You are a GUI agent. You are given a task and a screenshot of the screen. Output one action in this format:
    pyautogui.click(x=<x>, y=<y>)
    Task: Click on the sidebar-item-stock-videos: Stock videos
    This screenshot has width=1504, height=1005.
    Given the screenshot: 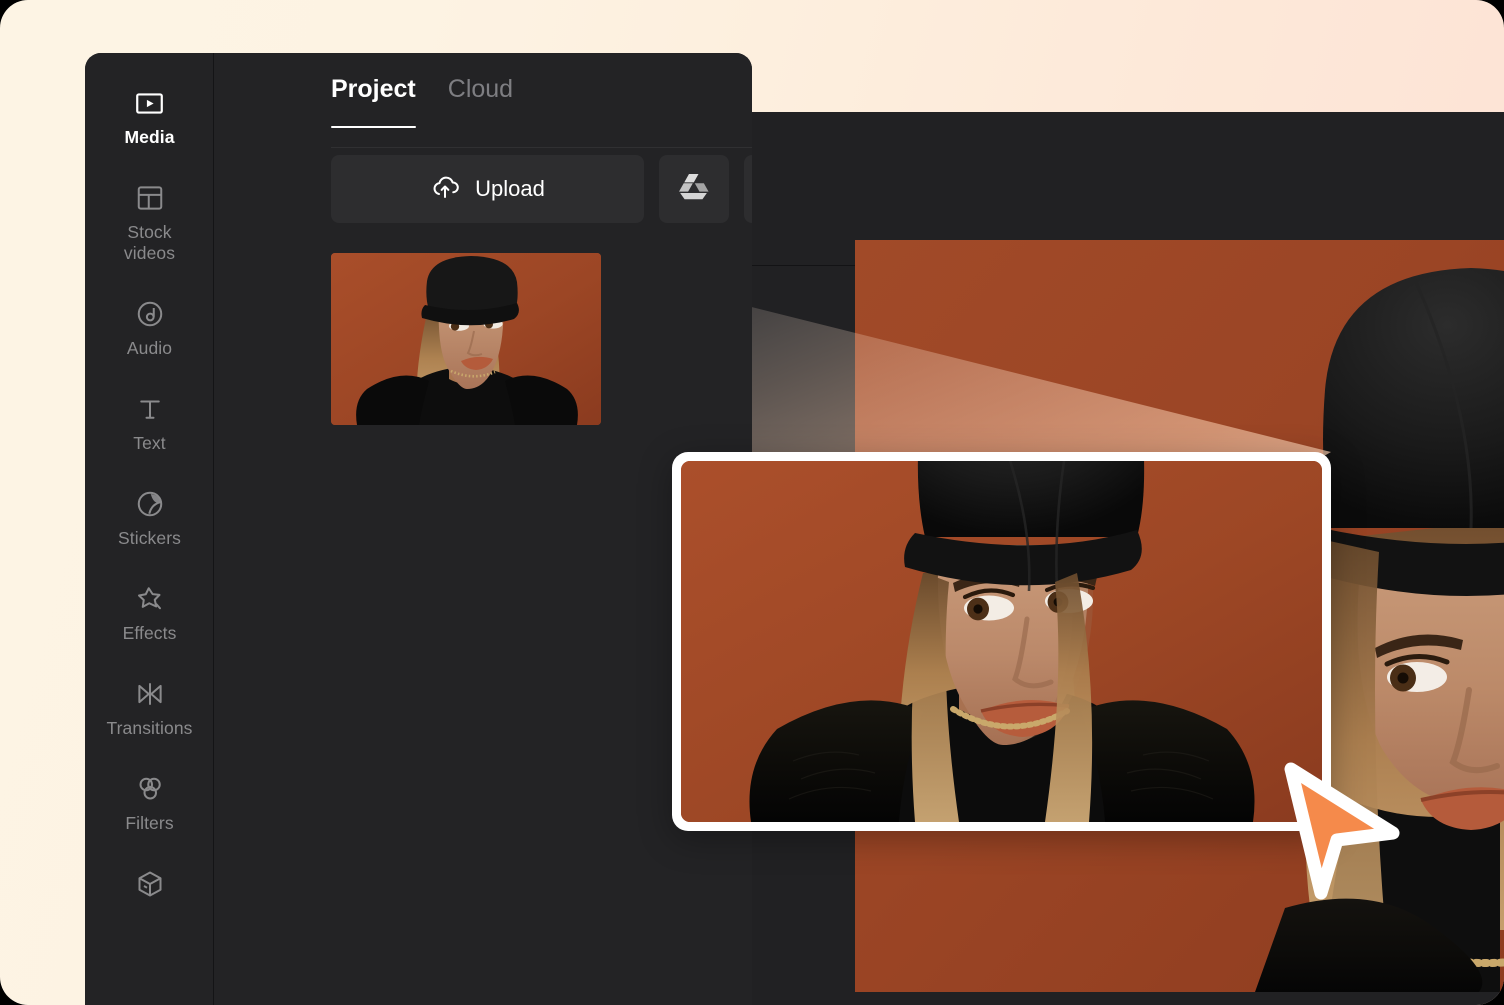 What is the action you would take?
    pyautogui.click(x=149, y=223)
    